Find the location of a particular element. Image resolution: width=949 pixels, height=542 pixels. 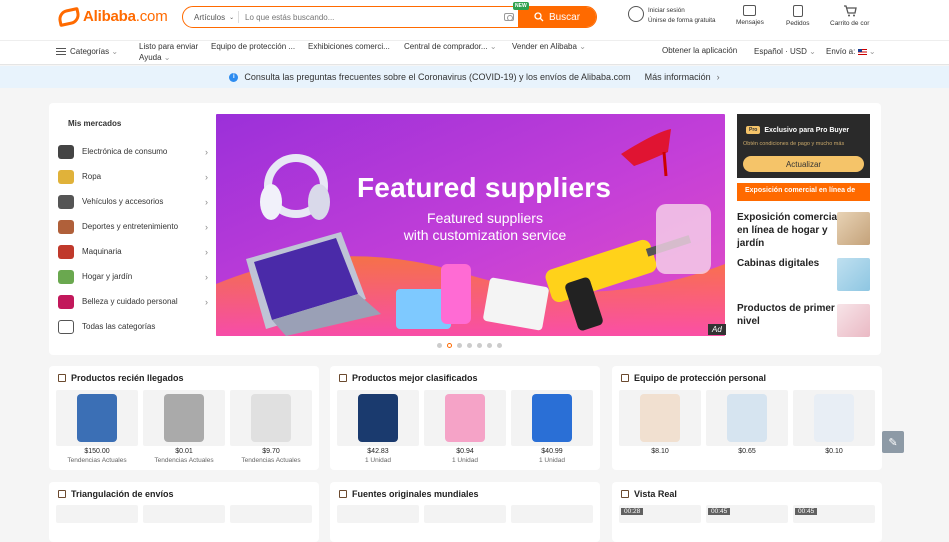

product-price: $0.94 is located at coordinates (465, 451).